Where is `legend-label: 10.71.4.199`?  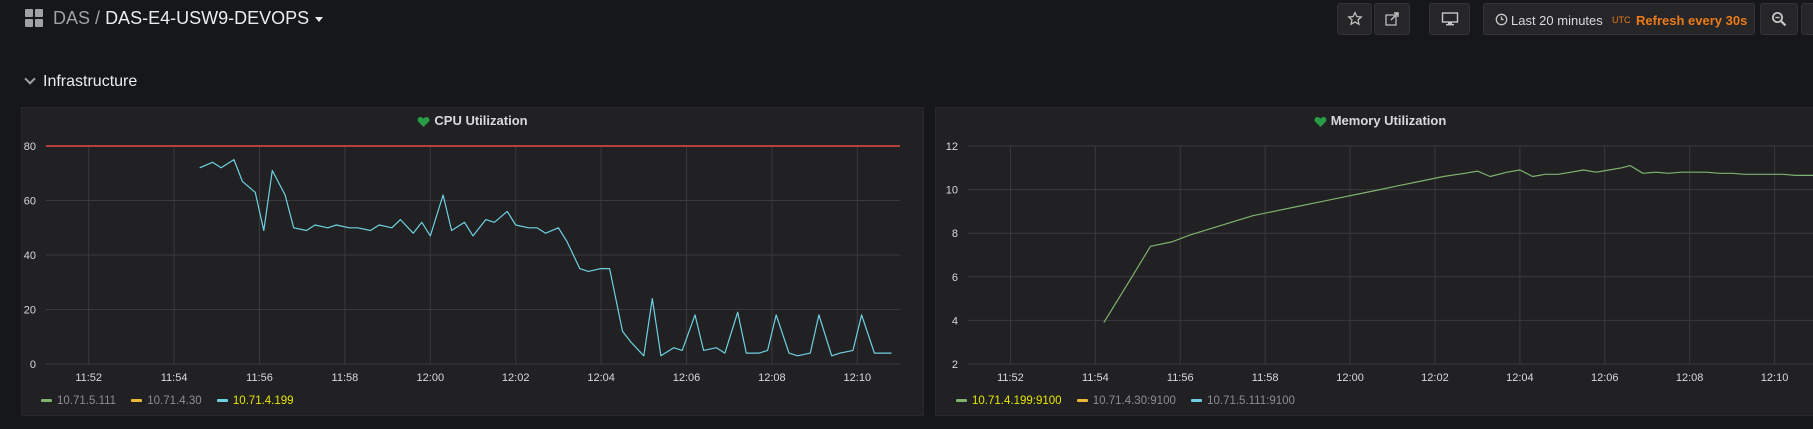
legend-label: 10.71.4.199 is located at coordinates (263, 401).